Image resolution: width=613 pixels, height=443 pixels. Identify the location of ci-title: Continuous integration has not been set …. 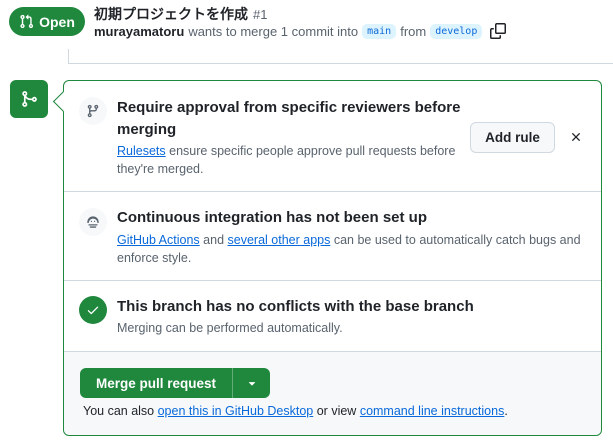
(272, 217).